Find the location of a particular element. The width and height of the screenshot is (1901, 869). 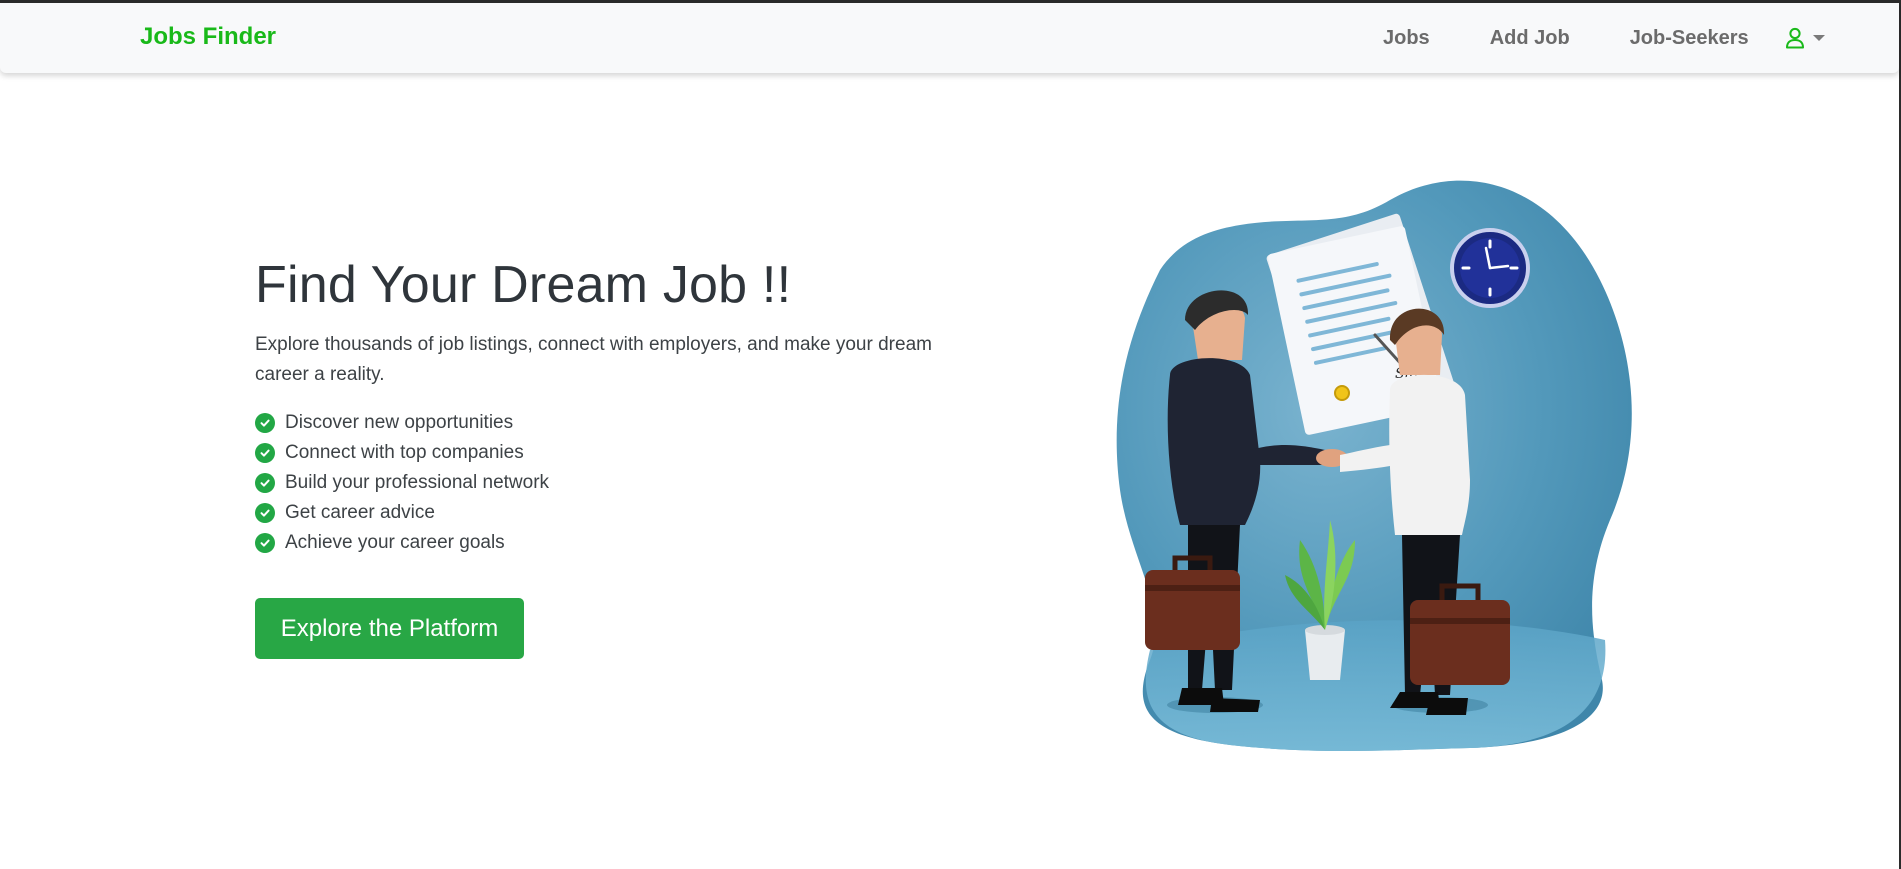

hero-title: Find Your Dream Job !! is located at coordinates (523, 285).